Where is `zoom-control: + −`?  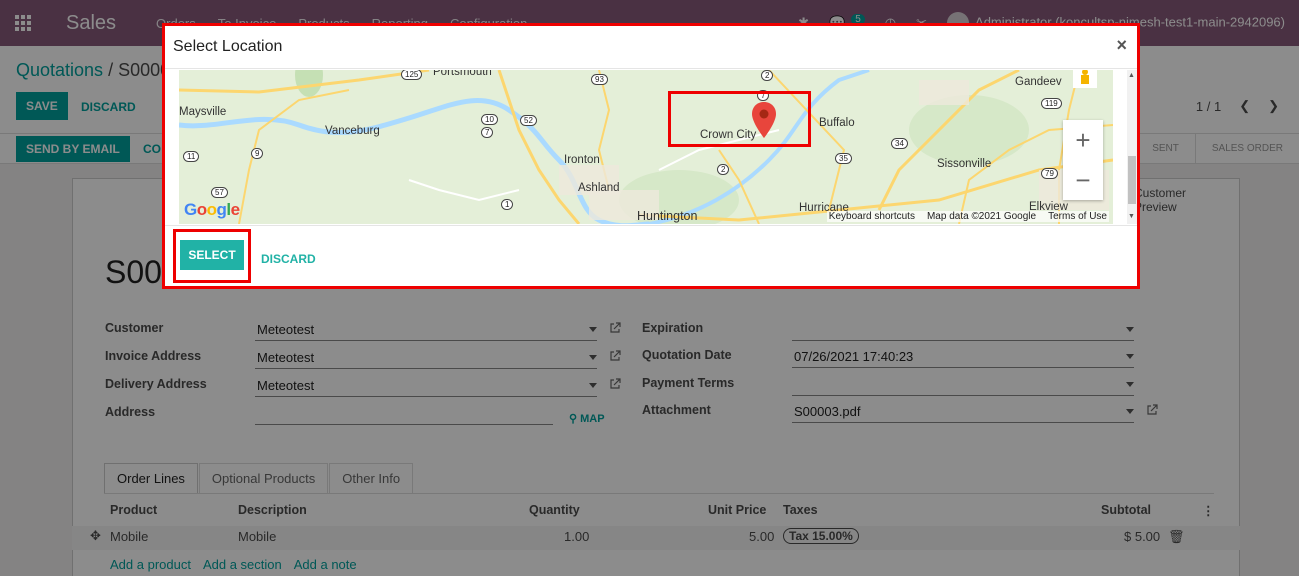
zoom-control: + − is located at coordinates (1083, 160).